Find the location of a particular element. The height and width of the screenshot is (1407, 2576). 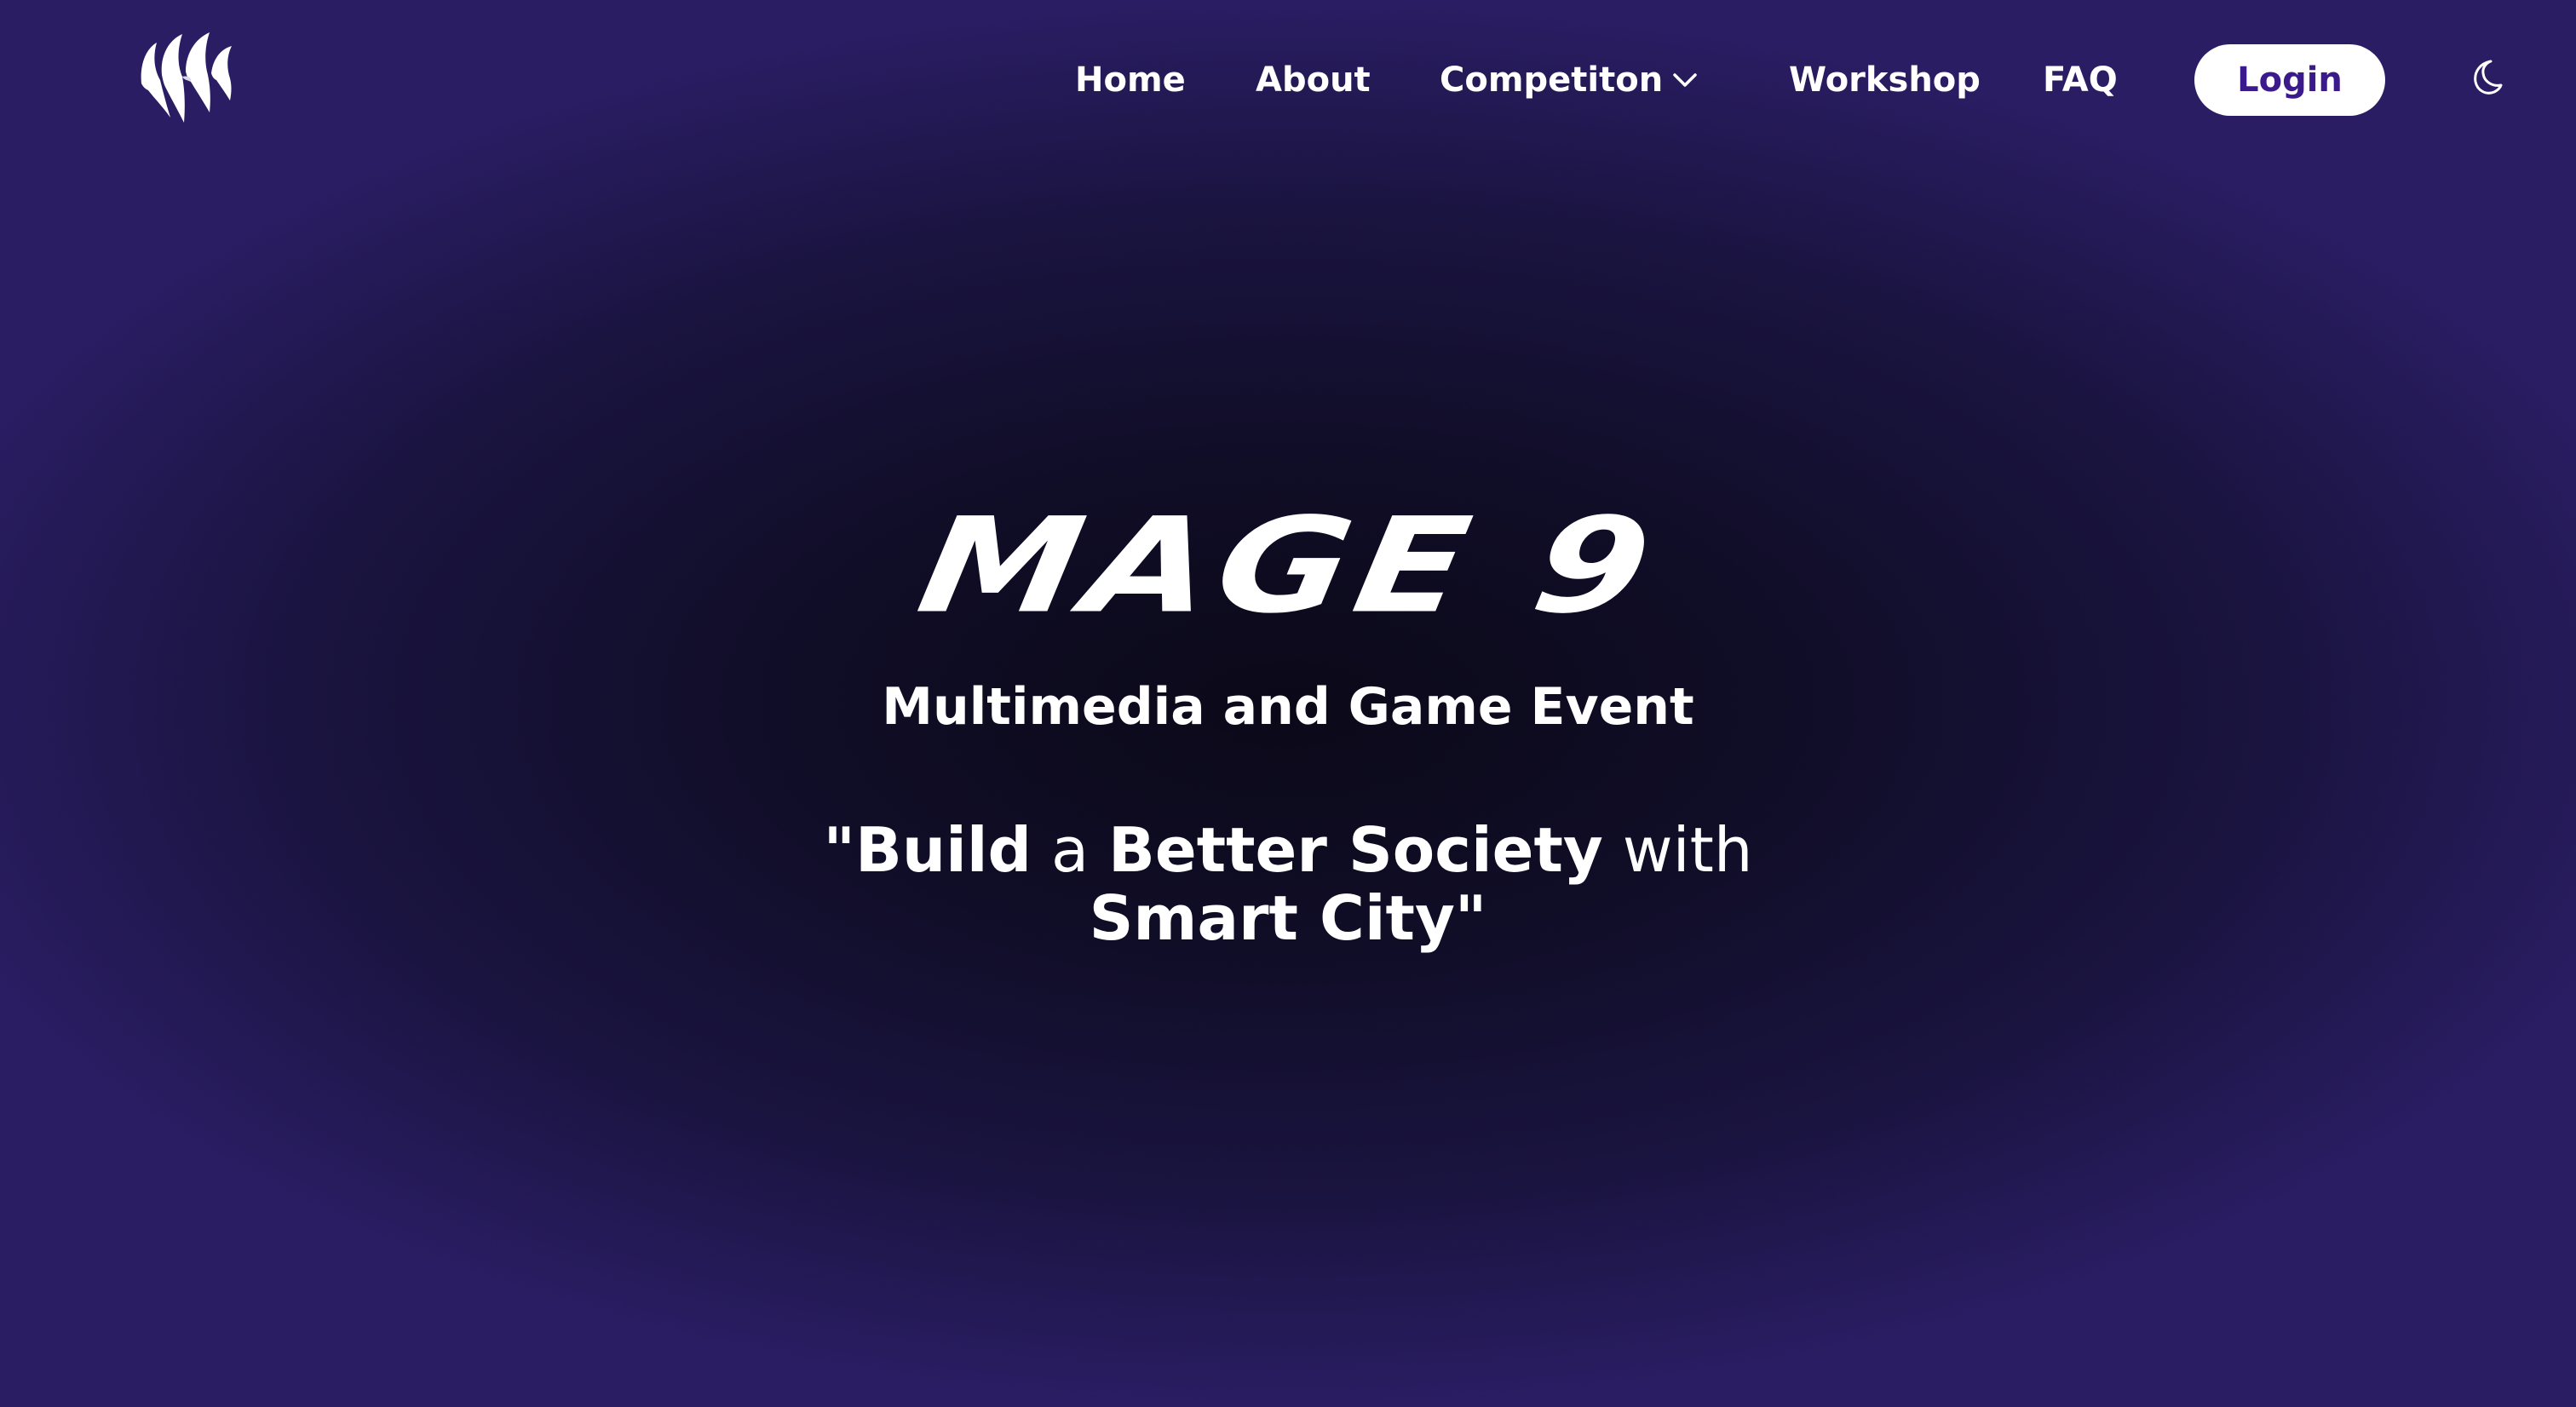

tagline-a: a is located at coordinates (1070, 850).